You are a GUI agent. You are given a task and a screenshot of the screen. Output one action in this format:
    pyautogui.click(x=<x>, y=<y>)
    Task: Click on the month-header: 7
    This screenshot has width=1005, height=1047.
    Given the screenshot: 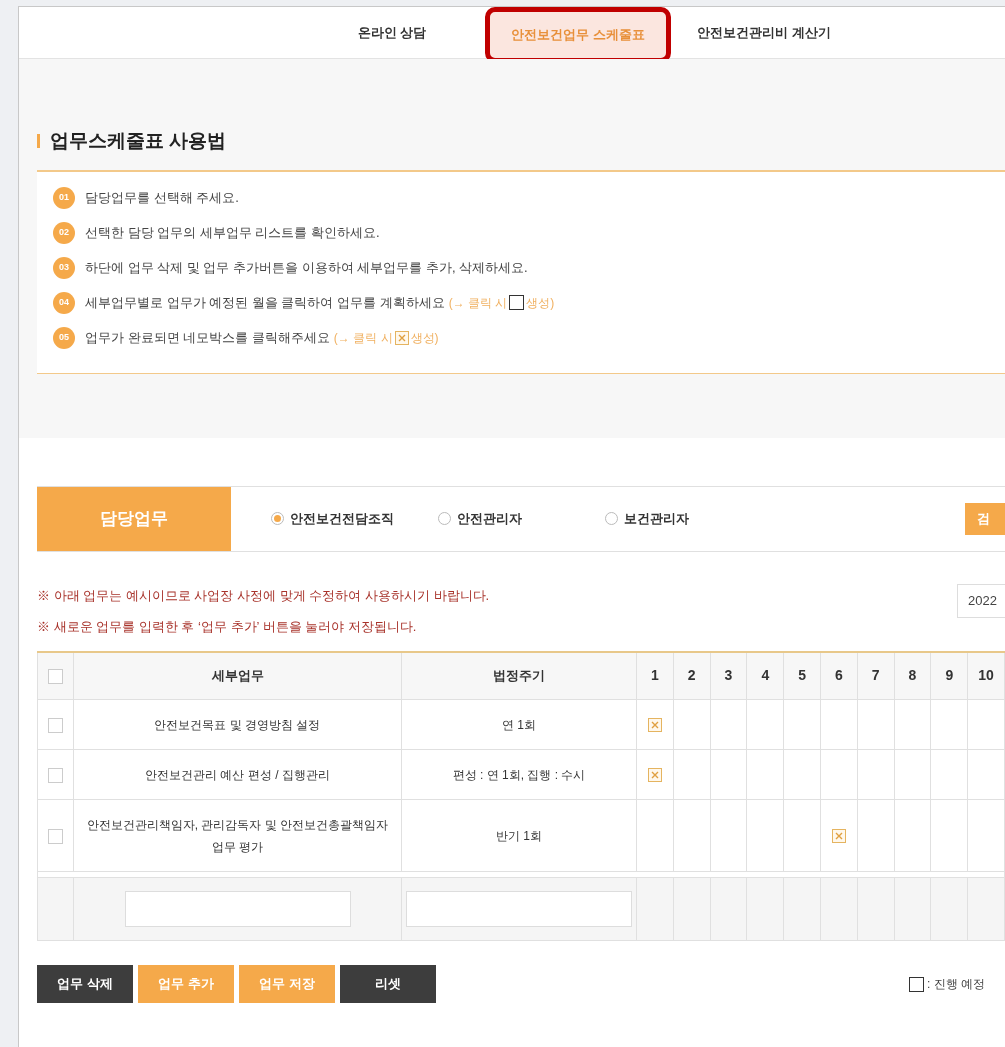 What is the action you would take?
    pyautogui.click(x=876, y=675)
    